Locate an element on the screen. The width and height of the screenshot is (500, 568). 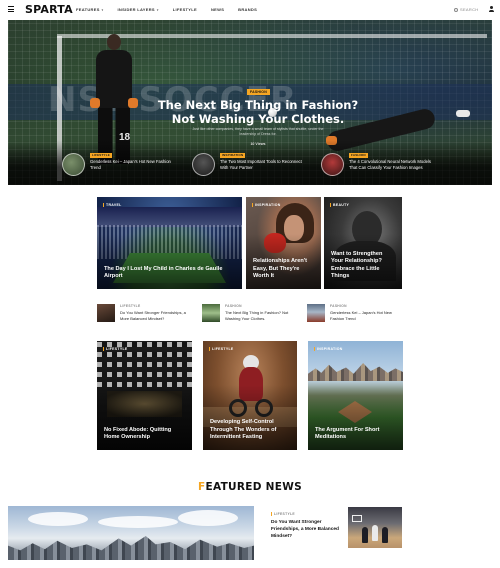
menu-item-label: INSIDER LAYERS is located at coordinates (136, 9).